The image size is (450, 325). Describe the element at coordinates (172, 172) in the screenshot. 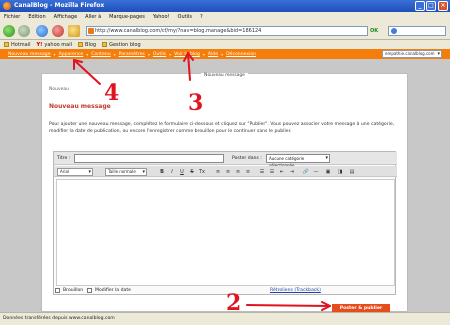

I see `italic-icon: I` at that location.